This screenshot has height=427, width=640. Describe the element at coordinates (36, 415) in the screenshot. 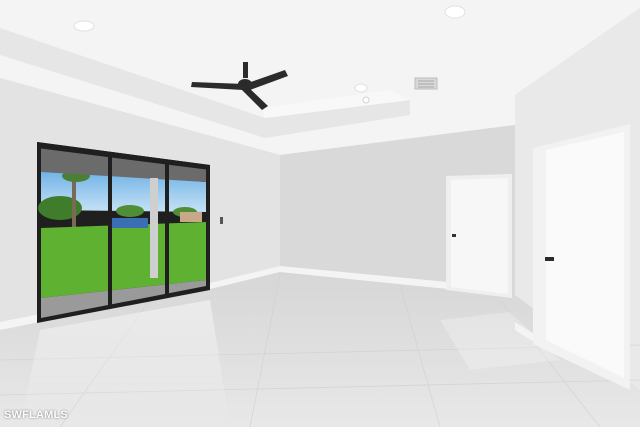

I see `watermark: SWFLAMLS` at that location.